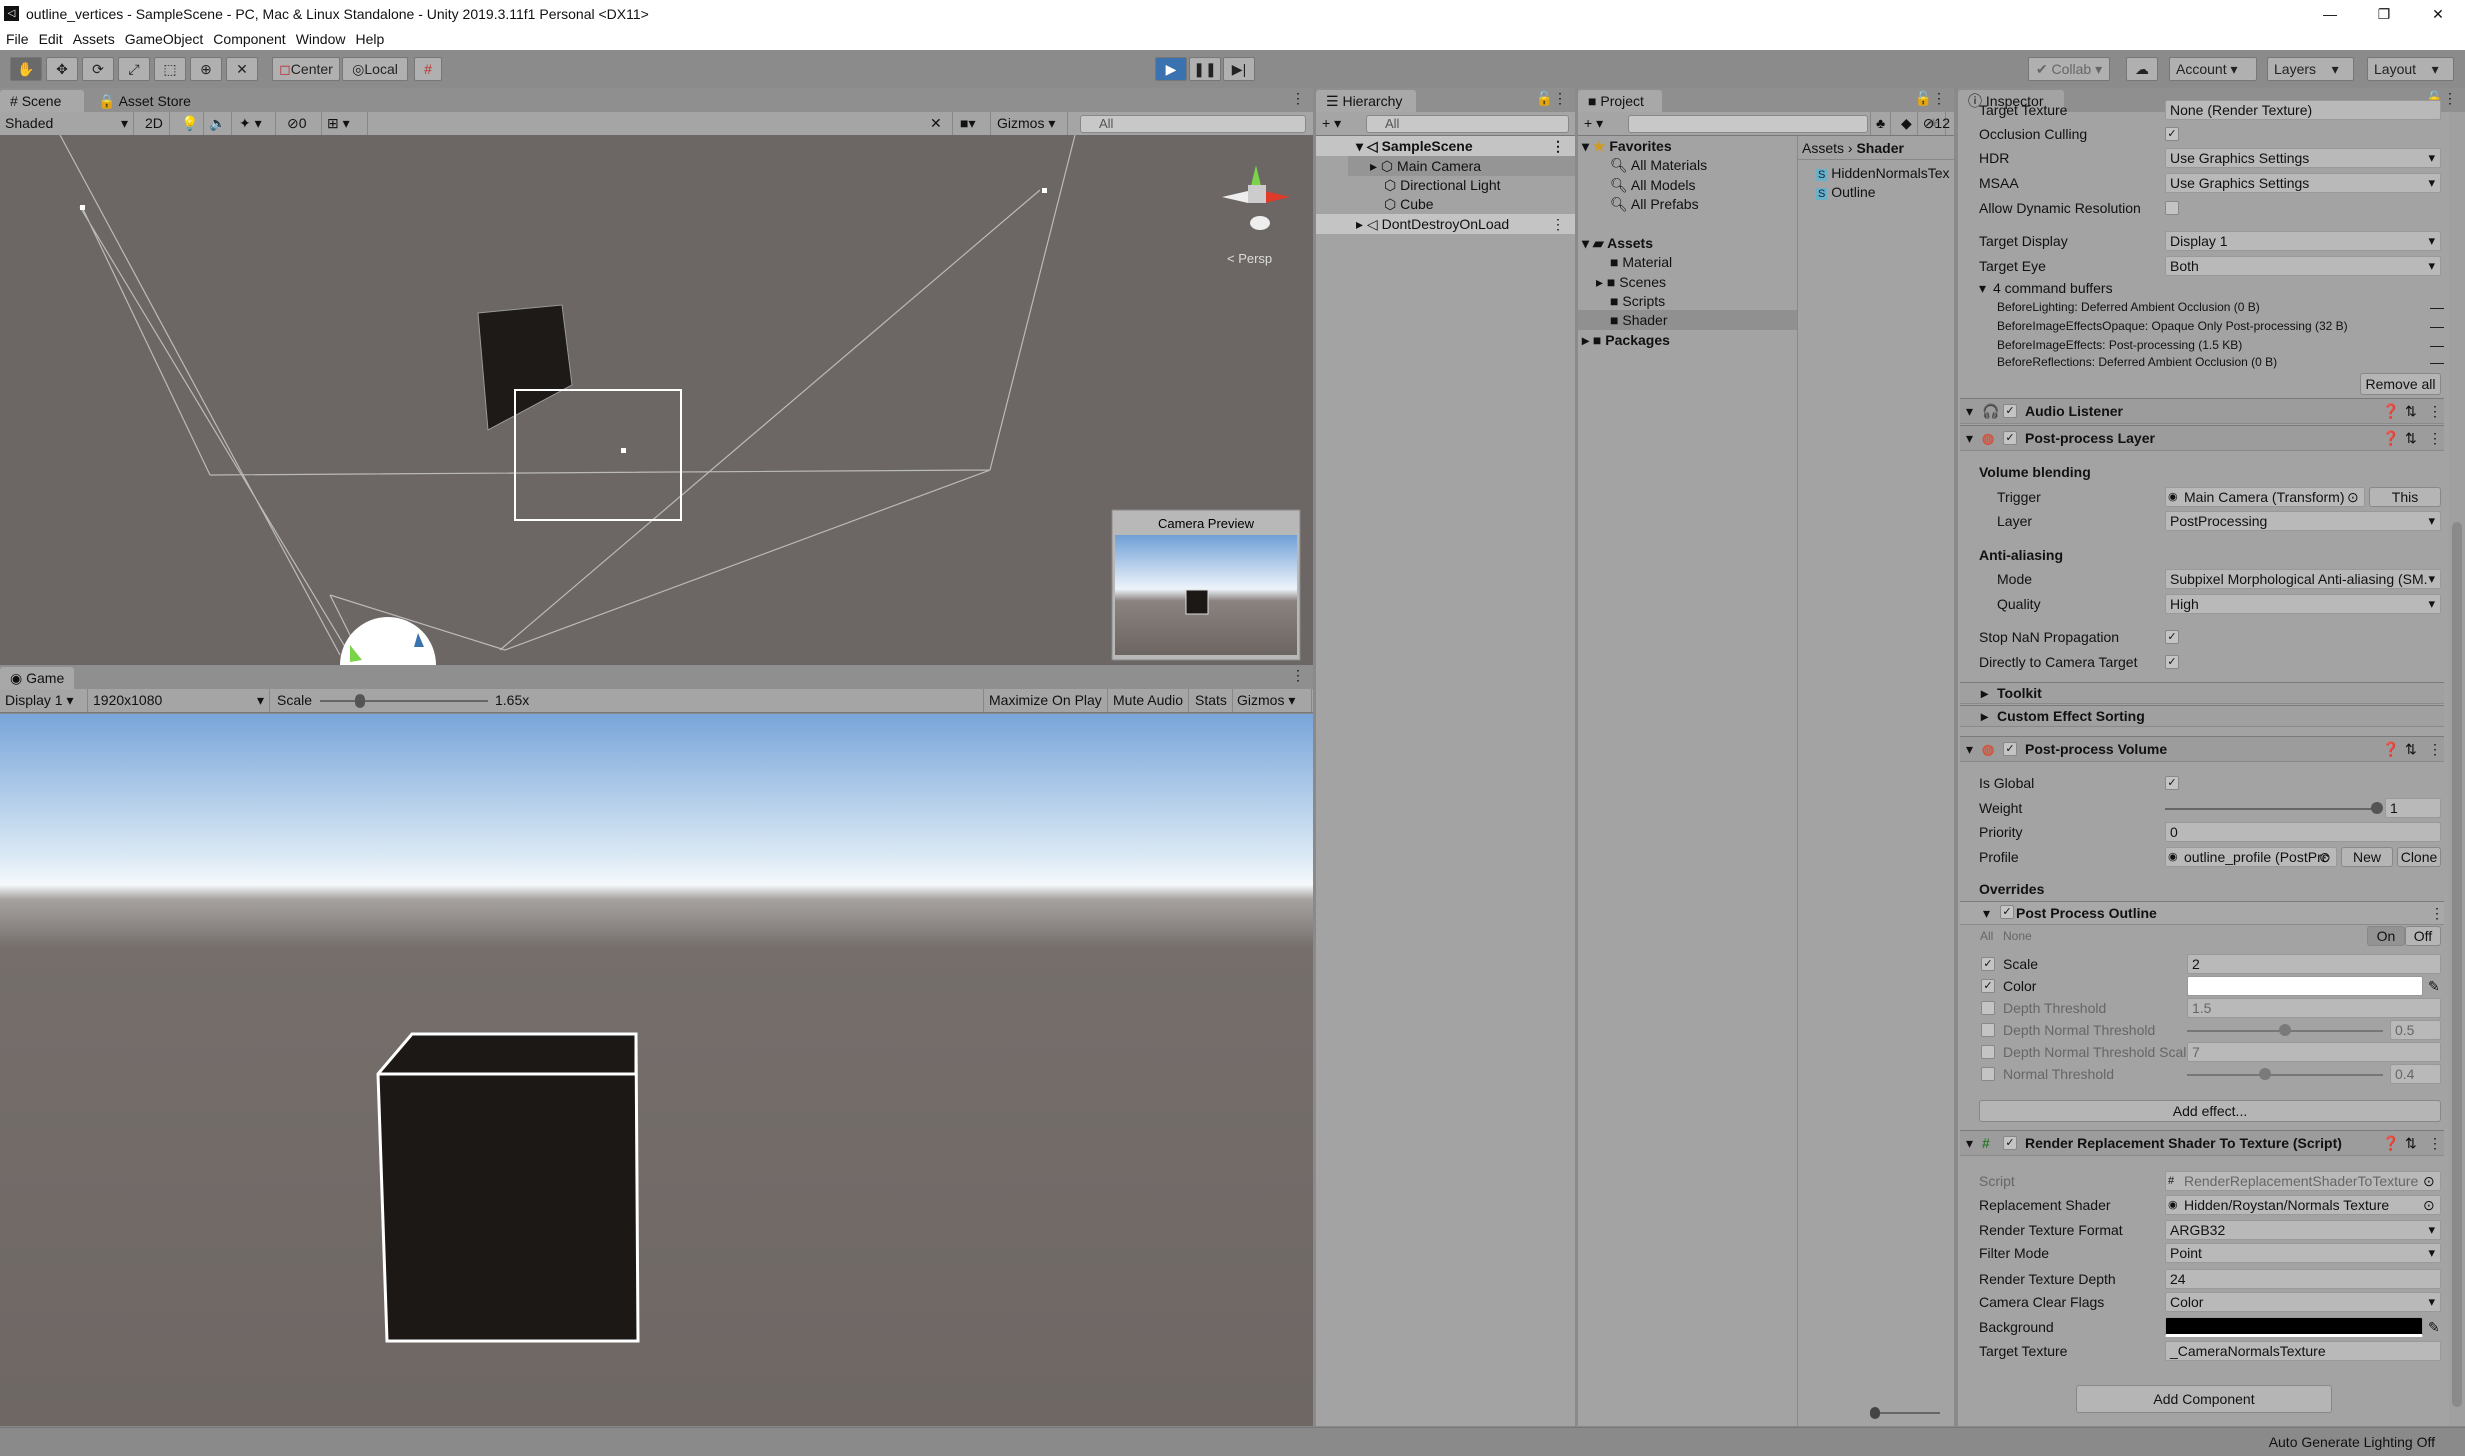 The width and height of the screenshot is (2465, 1456). Describe the element at coordinates (67, 123) in the screenshot. I see `draw-mode-dropdown: Shaded ▾` at that location.